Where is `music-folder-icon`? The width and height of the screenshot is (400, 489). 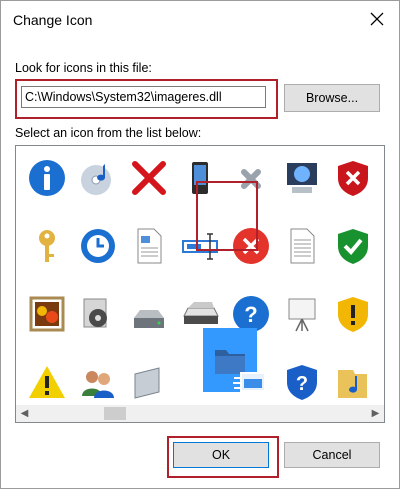 music-folder-icon is located at coordinates (352, 384).